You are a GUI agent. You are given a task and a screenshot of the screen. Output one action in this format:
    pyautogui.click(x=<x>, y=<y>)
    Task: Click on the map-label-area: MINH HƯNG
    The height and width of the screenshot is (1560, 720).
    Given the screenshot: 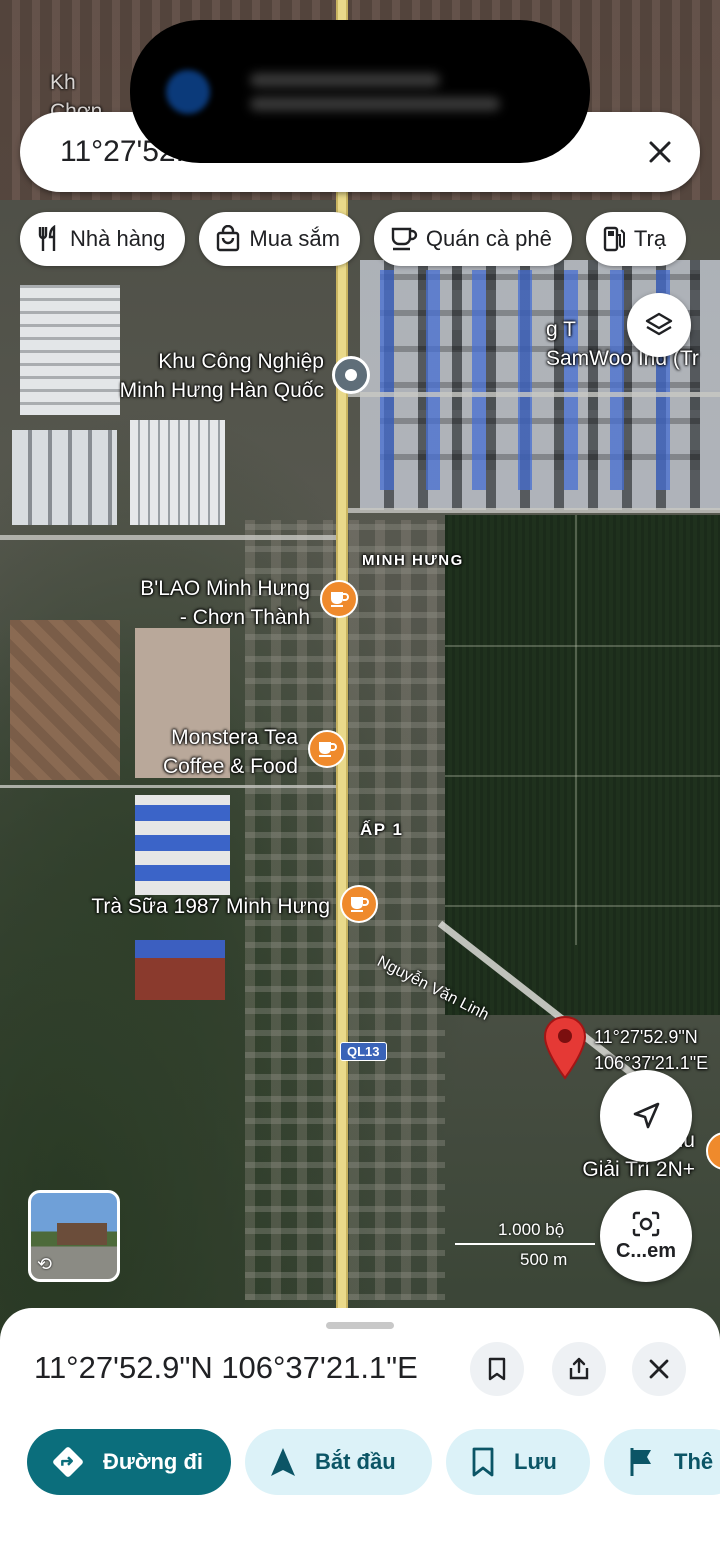 What is the action you would take?
    pyautogui.click(x=413, y=560)
    